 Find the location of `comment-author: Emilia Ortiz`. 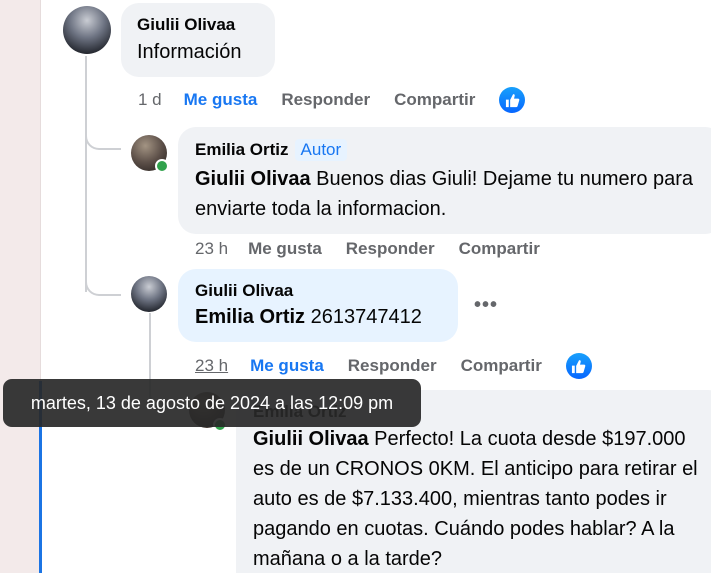

comment-author: Emilia Ortiz is located at coordinates (242, 150).